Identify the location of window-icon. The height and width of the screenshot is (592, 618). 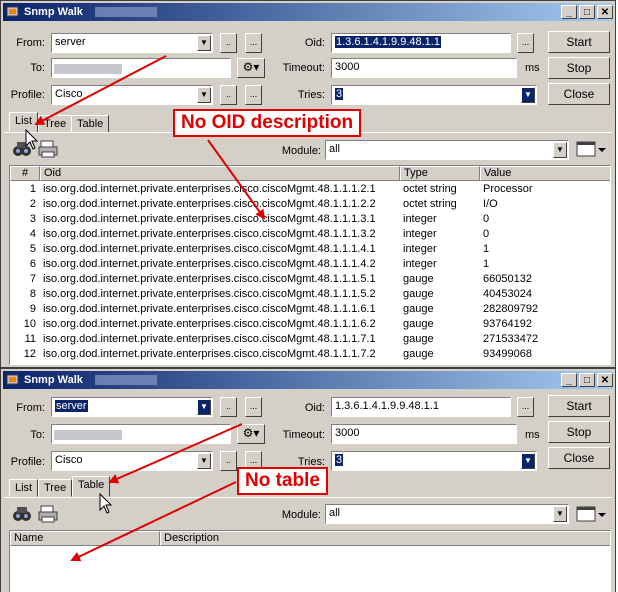
(12, 379).